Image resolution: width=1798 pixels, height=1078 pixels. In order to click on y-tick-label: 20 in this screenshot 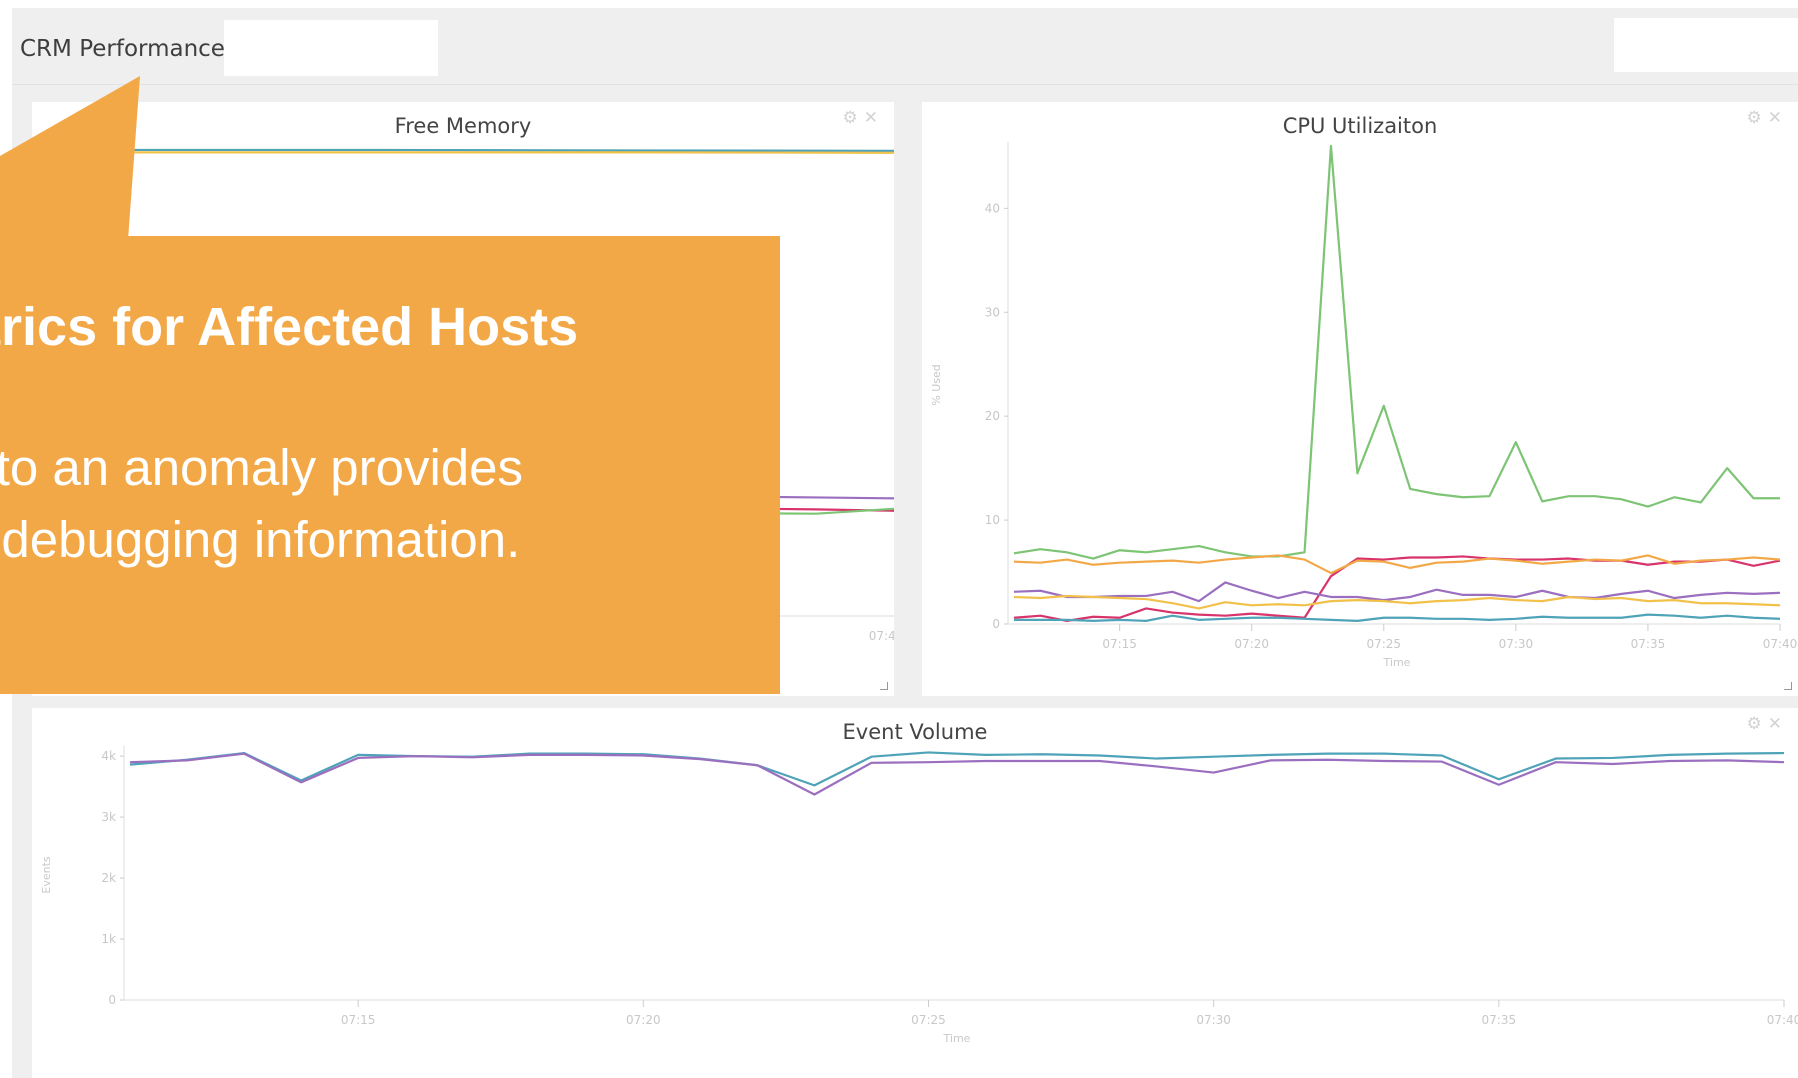, I will do `click(992, 416)`.